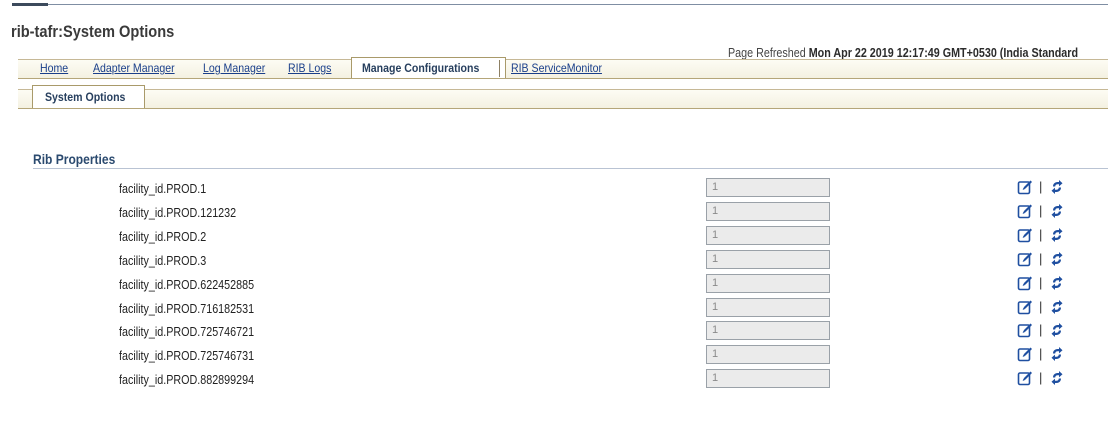 This screenshot has height=436, width=1108. I want to click on property-row: facility_id.PROD.622452885 1 |, so click(554, 285).